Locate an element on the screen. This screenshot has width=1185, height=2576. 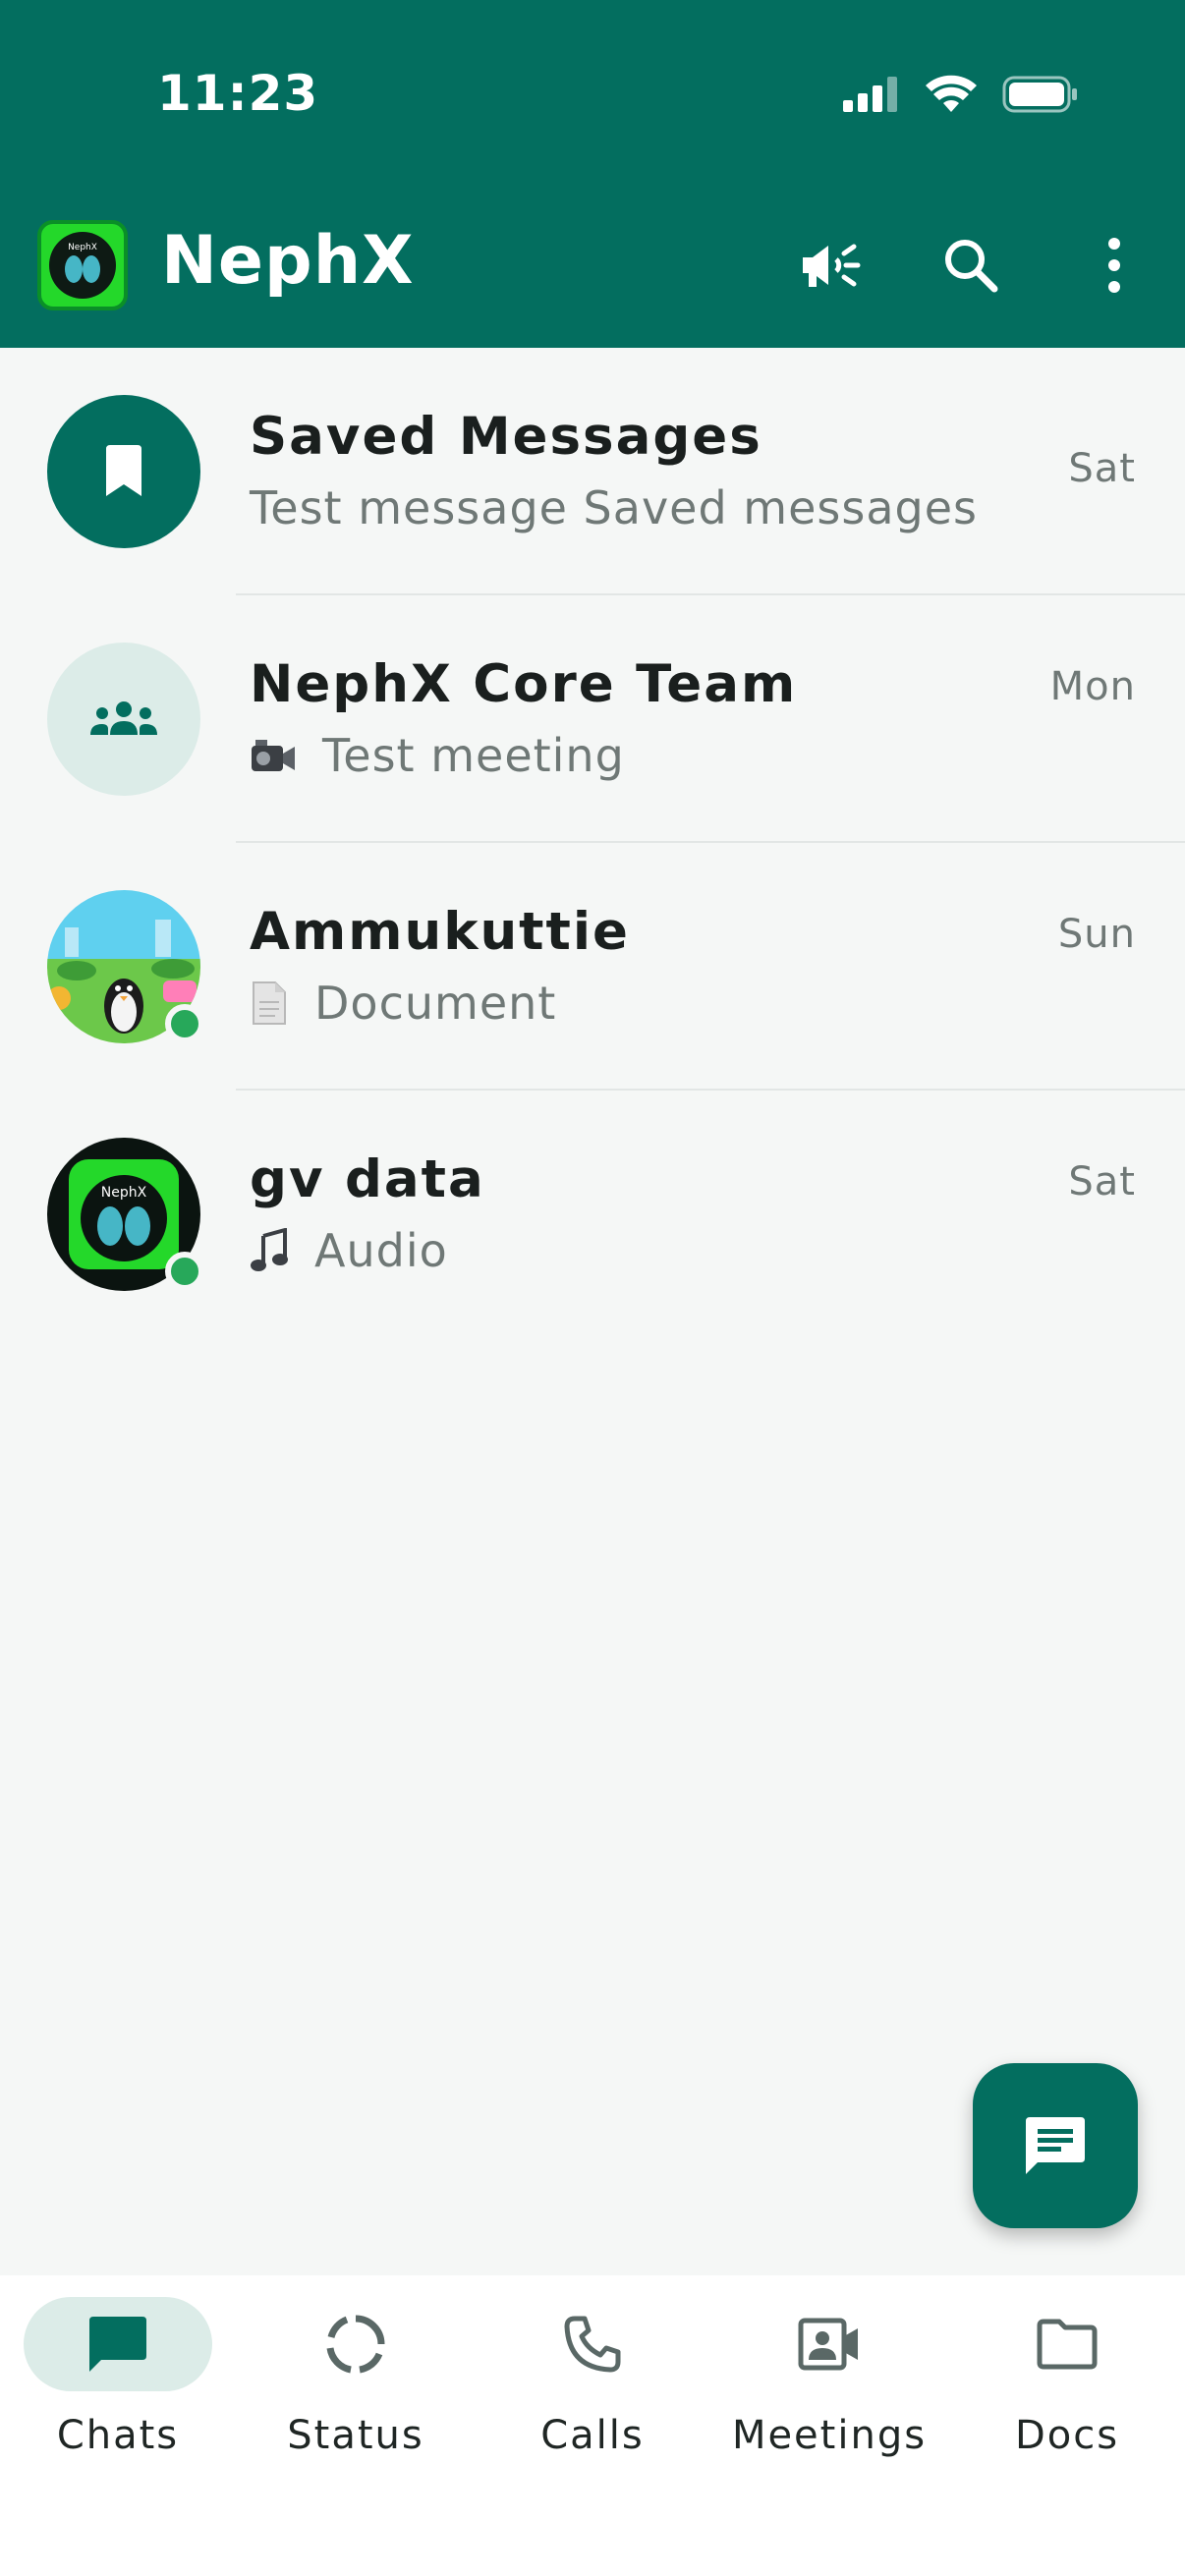
new-chat-button is located at coordinates (1056, 2145).